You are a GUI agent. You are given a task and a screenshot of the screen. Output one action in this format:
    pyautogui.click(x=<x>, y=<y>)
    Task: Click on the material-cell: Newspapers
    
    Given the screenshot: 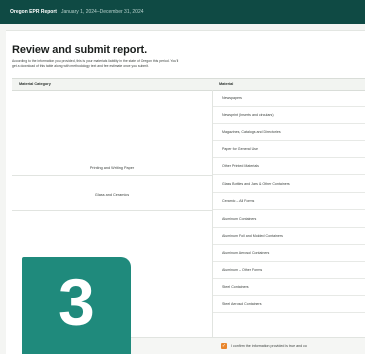 What is the action you would take?
    pyautogui.click(x=232, y=98)
    